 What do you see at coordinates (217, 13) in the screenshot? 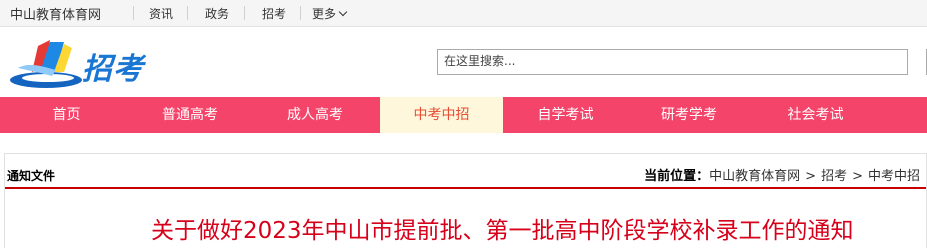
I see `top-link-affairs: 政务` at bounding box center [217, 13].